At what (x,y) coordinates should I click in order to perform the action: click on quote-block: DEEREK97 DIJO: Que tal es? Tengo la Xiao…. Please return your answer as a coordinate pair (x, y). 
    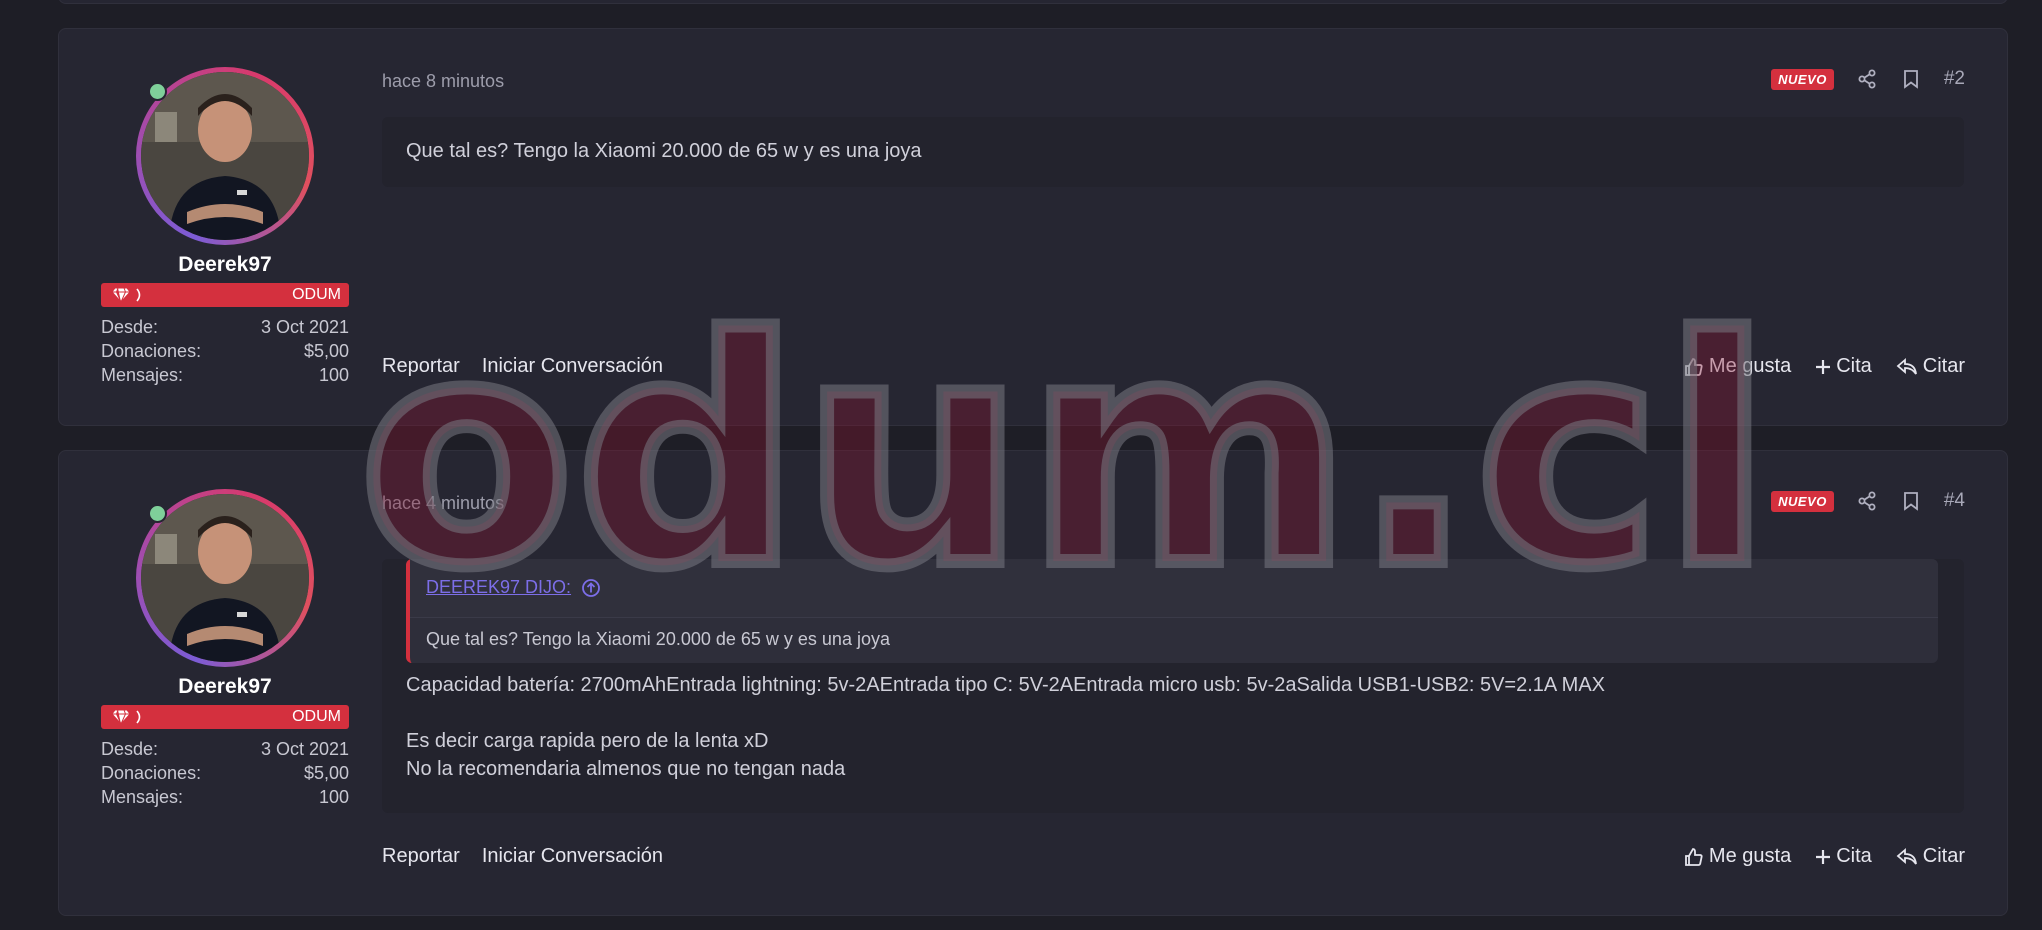
    Looking at the image, I should click on (1172, 611).